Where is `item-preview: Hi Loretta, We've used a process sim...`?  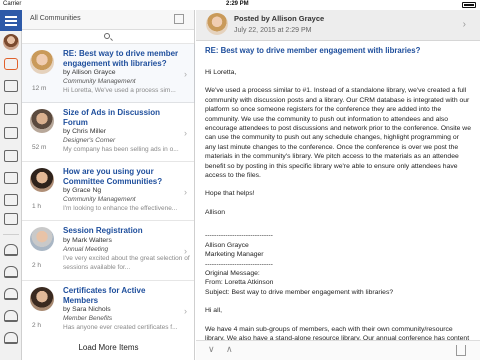
item-preview: Hi Loretta, We've used a process sim... is located at coordinates (119, 90).